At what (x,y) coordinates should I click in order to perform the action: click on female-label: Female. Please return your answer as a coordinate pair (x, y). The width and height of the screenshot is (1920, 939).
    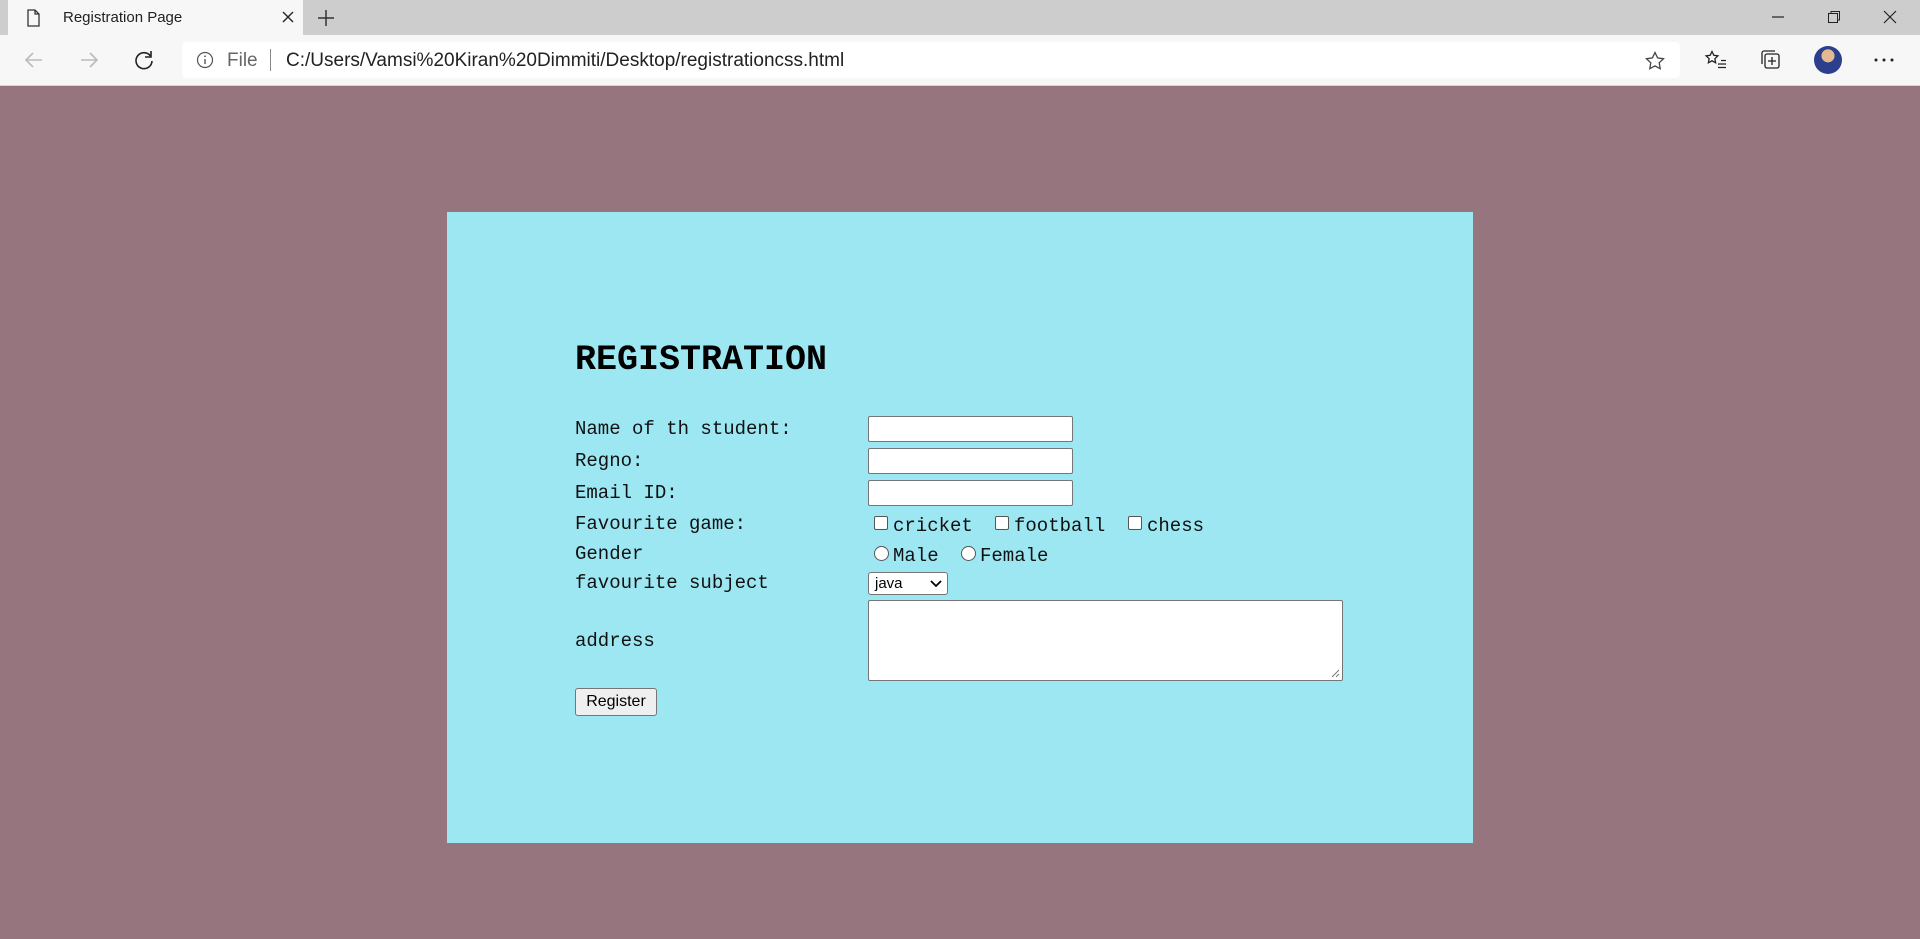
    Looking at the image, I should click on (1014, 556).